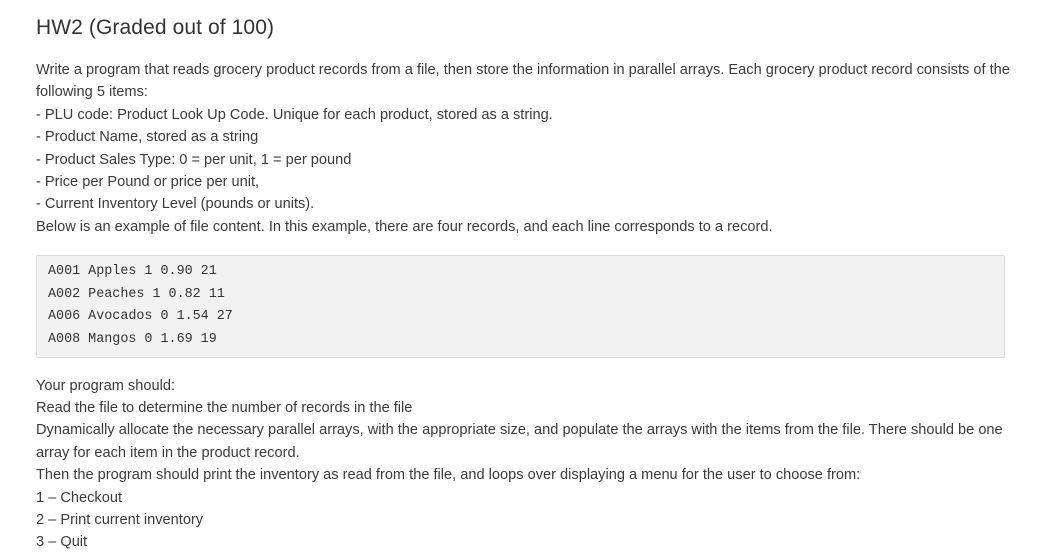 The width and height of the screenshot is (1064, 559). I want to click on menu-option-print-inventory: 2 – Print current inventory, so click(120, 520).